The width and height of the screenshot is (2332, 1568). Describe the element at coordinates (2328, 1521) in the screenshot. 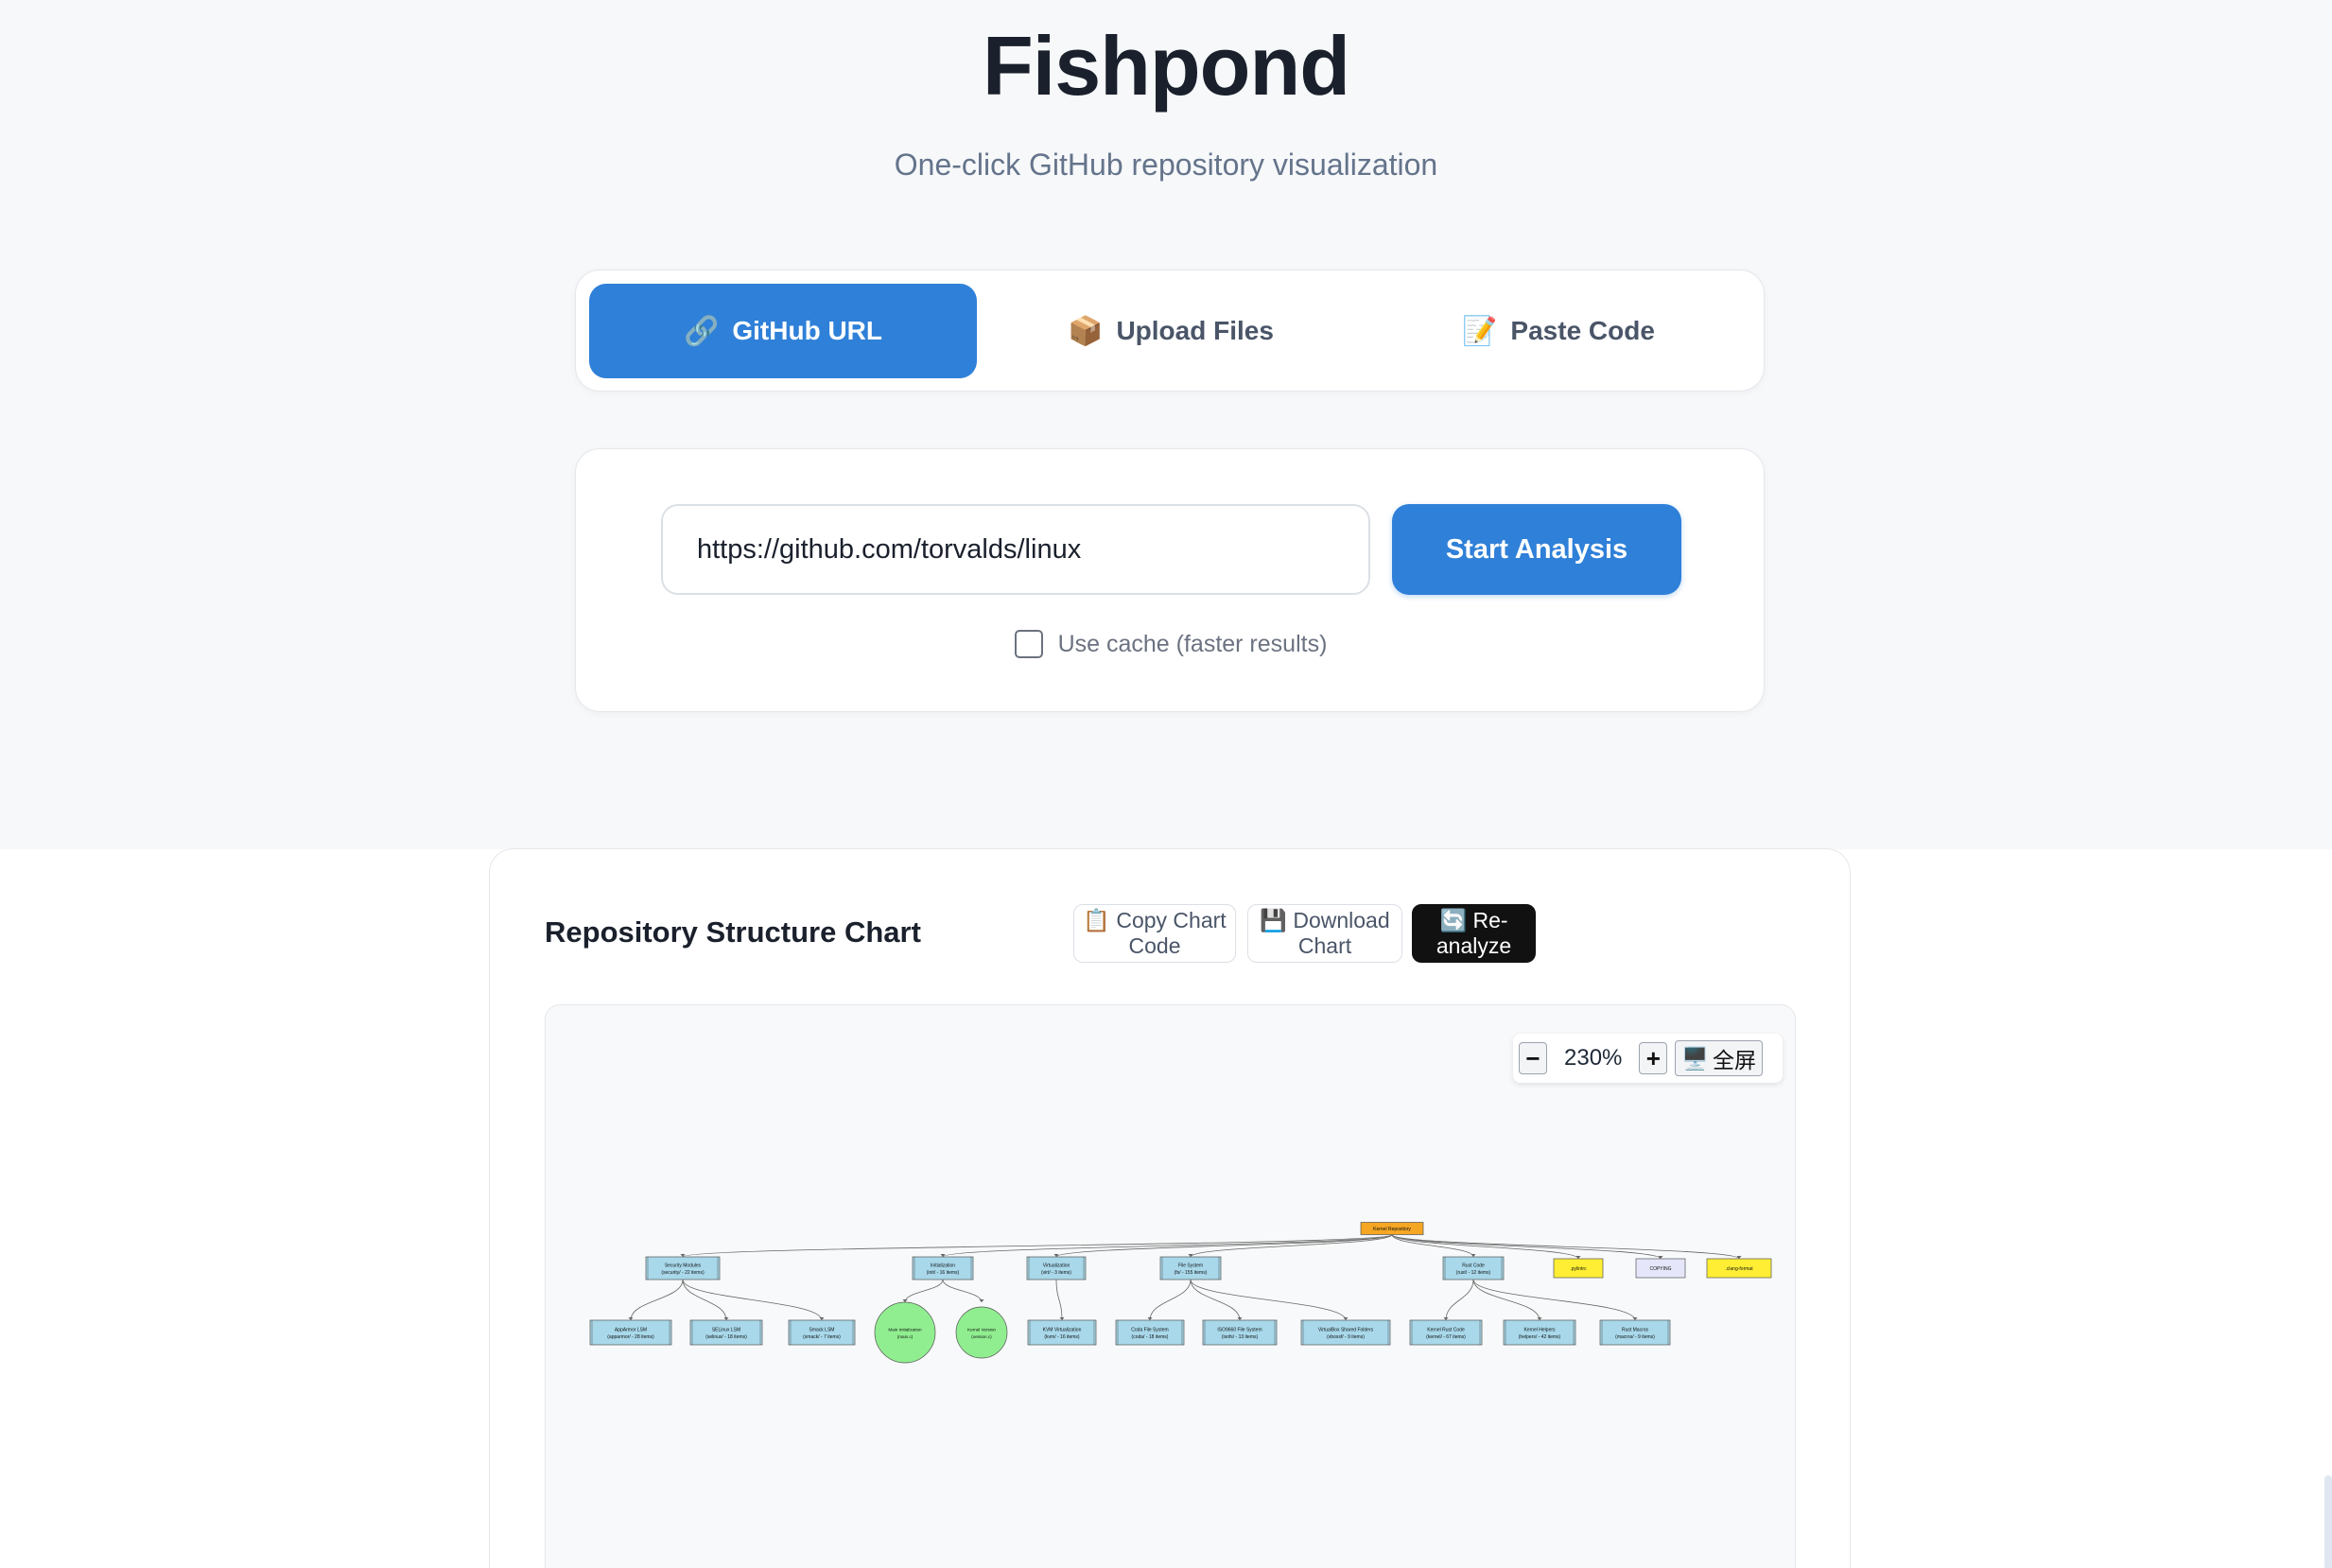

I see `scrollbar-edge` at that location.